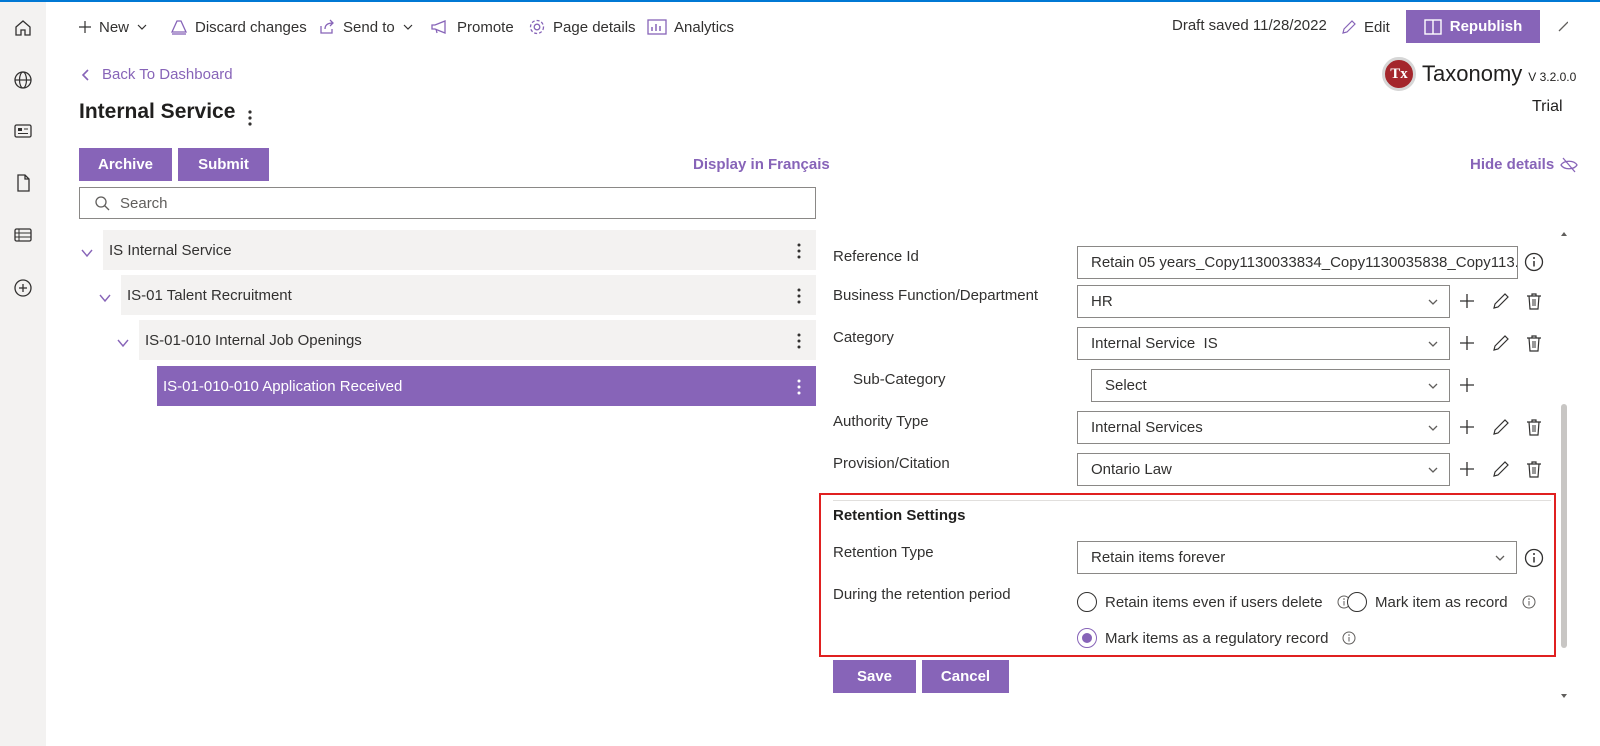 This screenshot has width=1600, height=746. What do you see at coordinates (881, 421) in the screenshot?
I see `authority-type-label: Authority Type` at bounding box center [881, 421].